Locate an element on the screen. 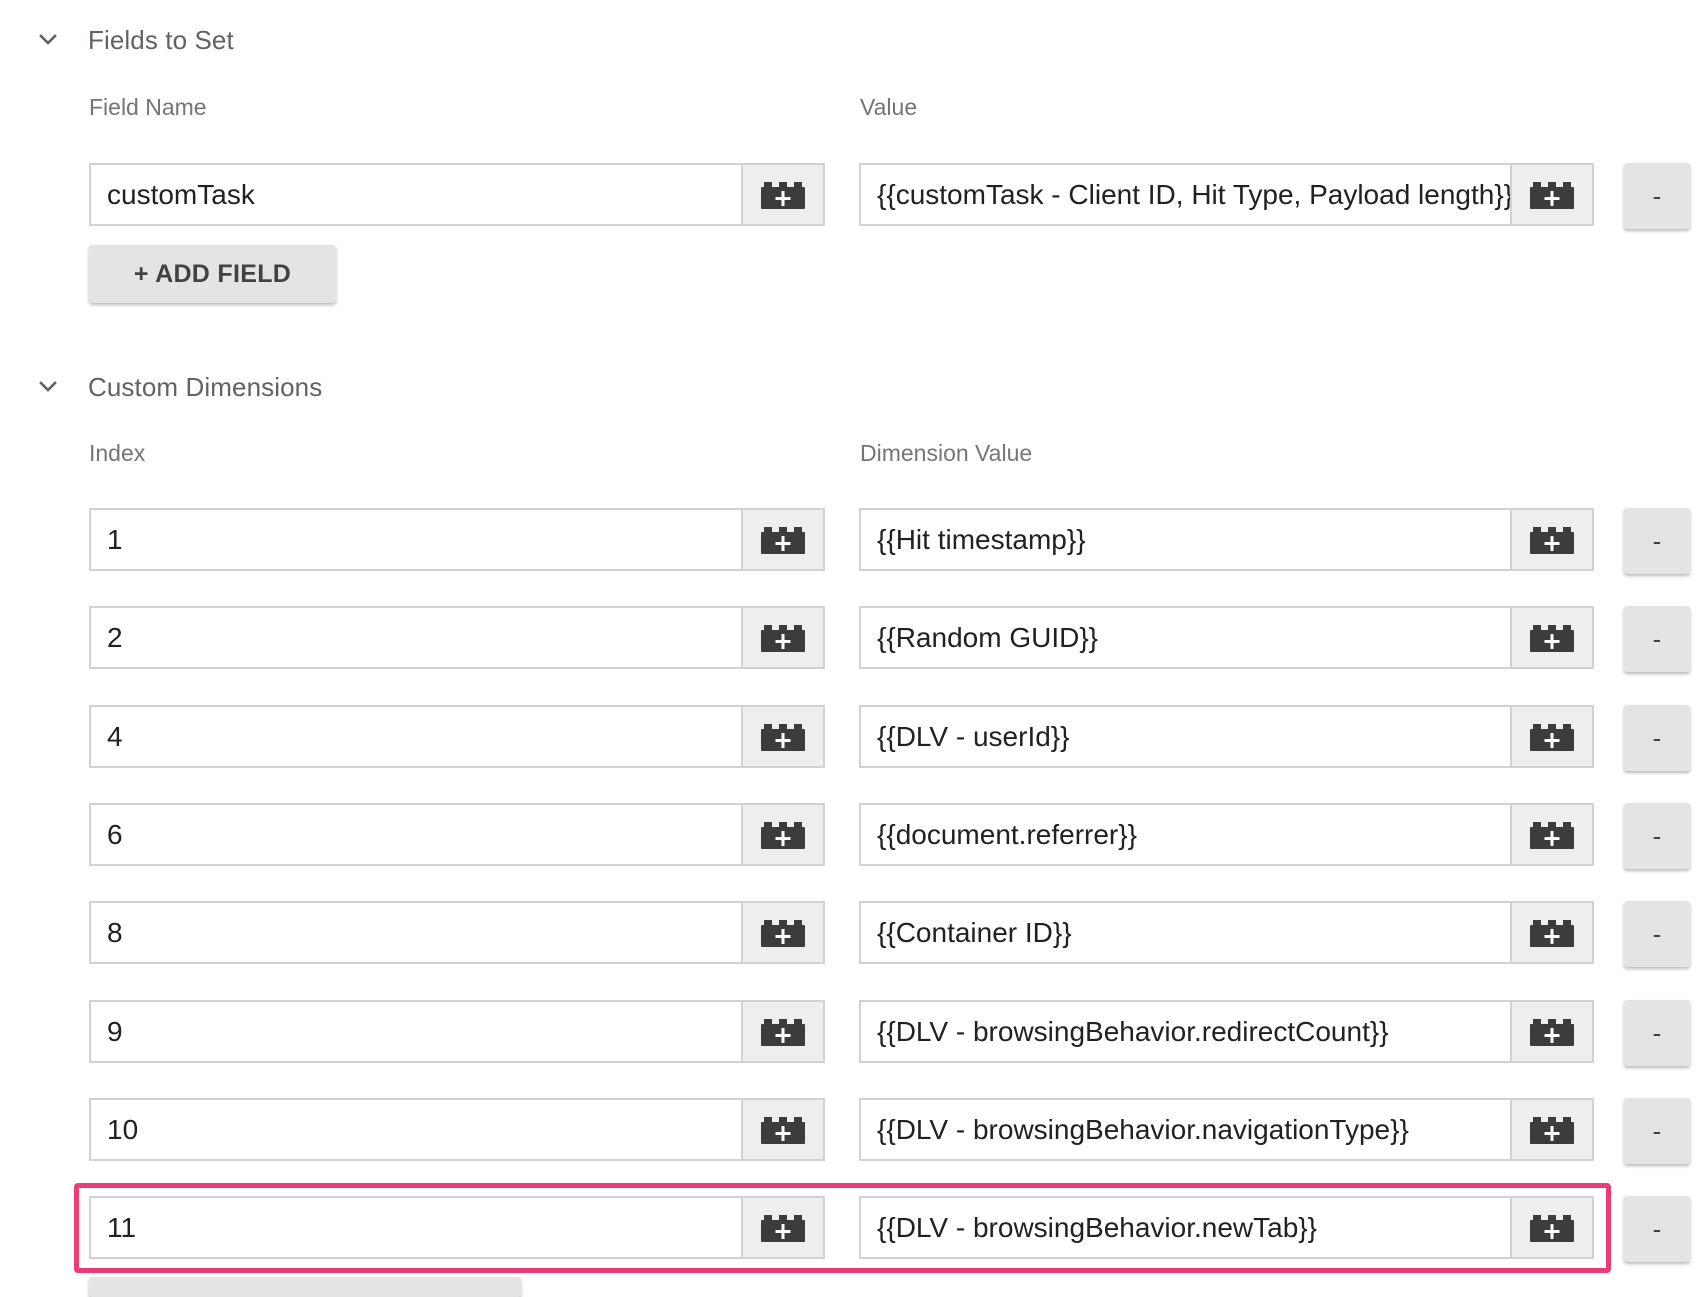 The width and height of the screenshot is (1702, 1297). dimension-value-input: {{Container ID}} is located at coordinates (1226, 932).